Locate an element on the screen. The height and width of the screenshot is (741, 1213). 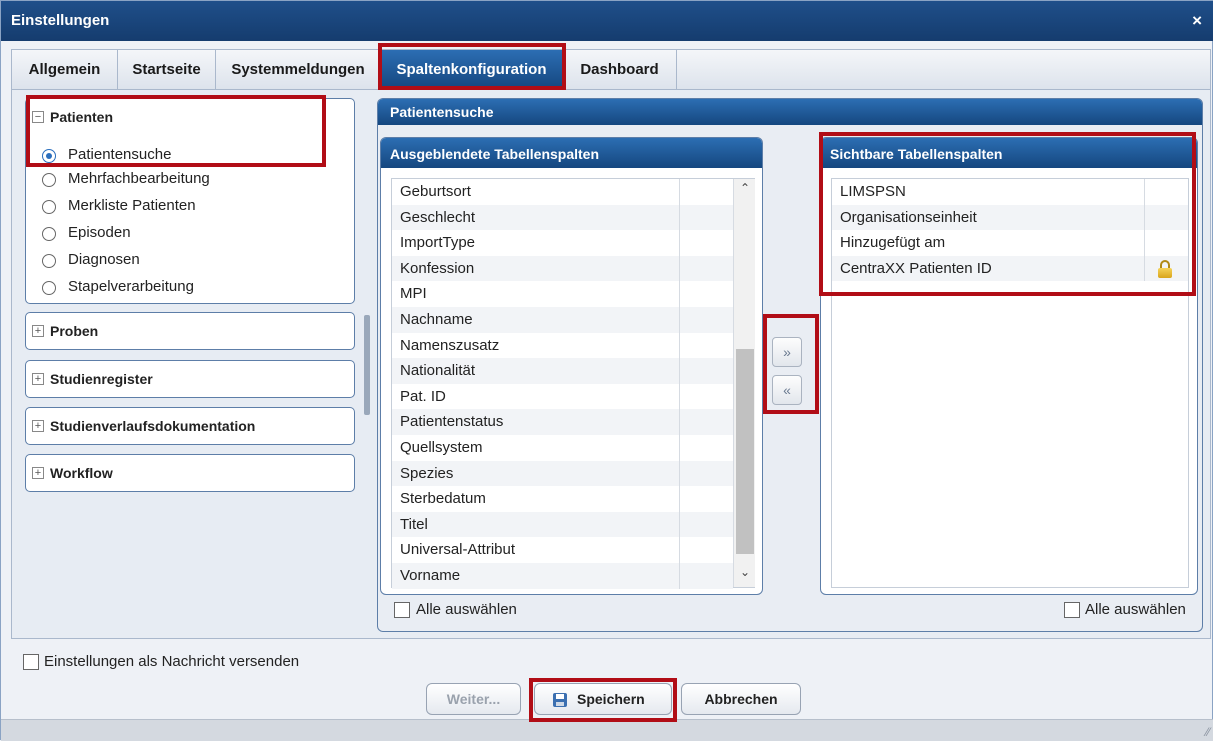
list-item: Titel is located at coordinates (562, 524).